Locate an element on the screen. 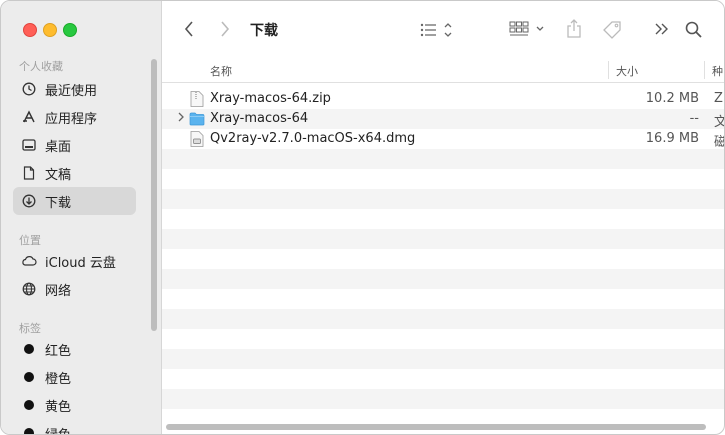 The image size is (725, 435). dmg-file-icon is located at coordinates (197, 139).